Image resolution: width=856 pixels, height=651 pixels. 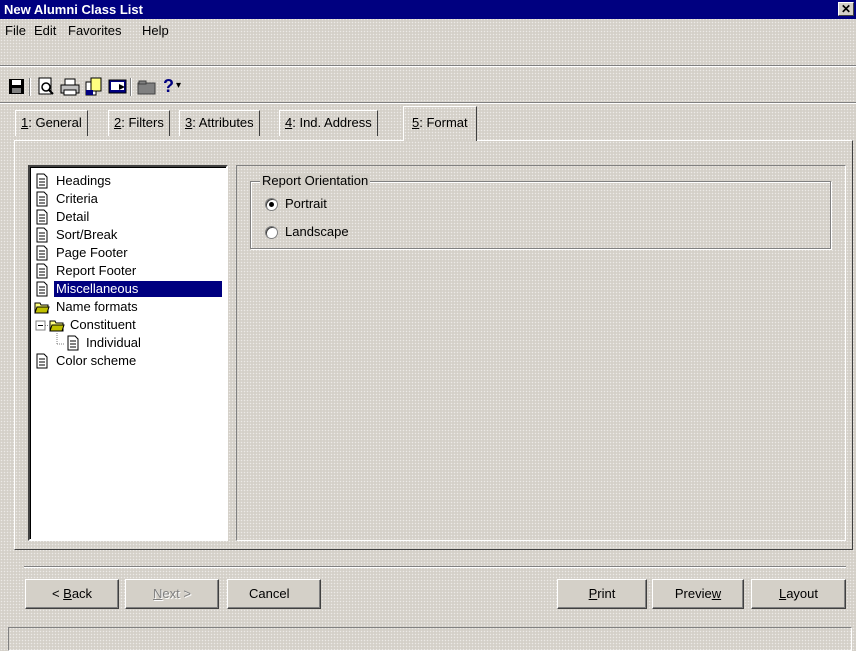 I want to click on tree-item-label: Sort/Break, so click(x=87, y=234).